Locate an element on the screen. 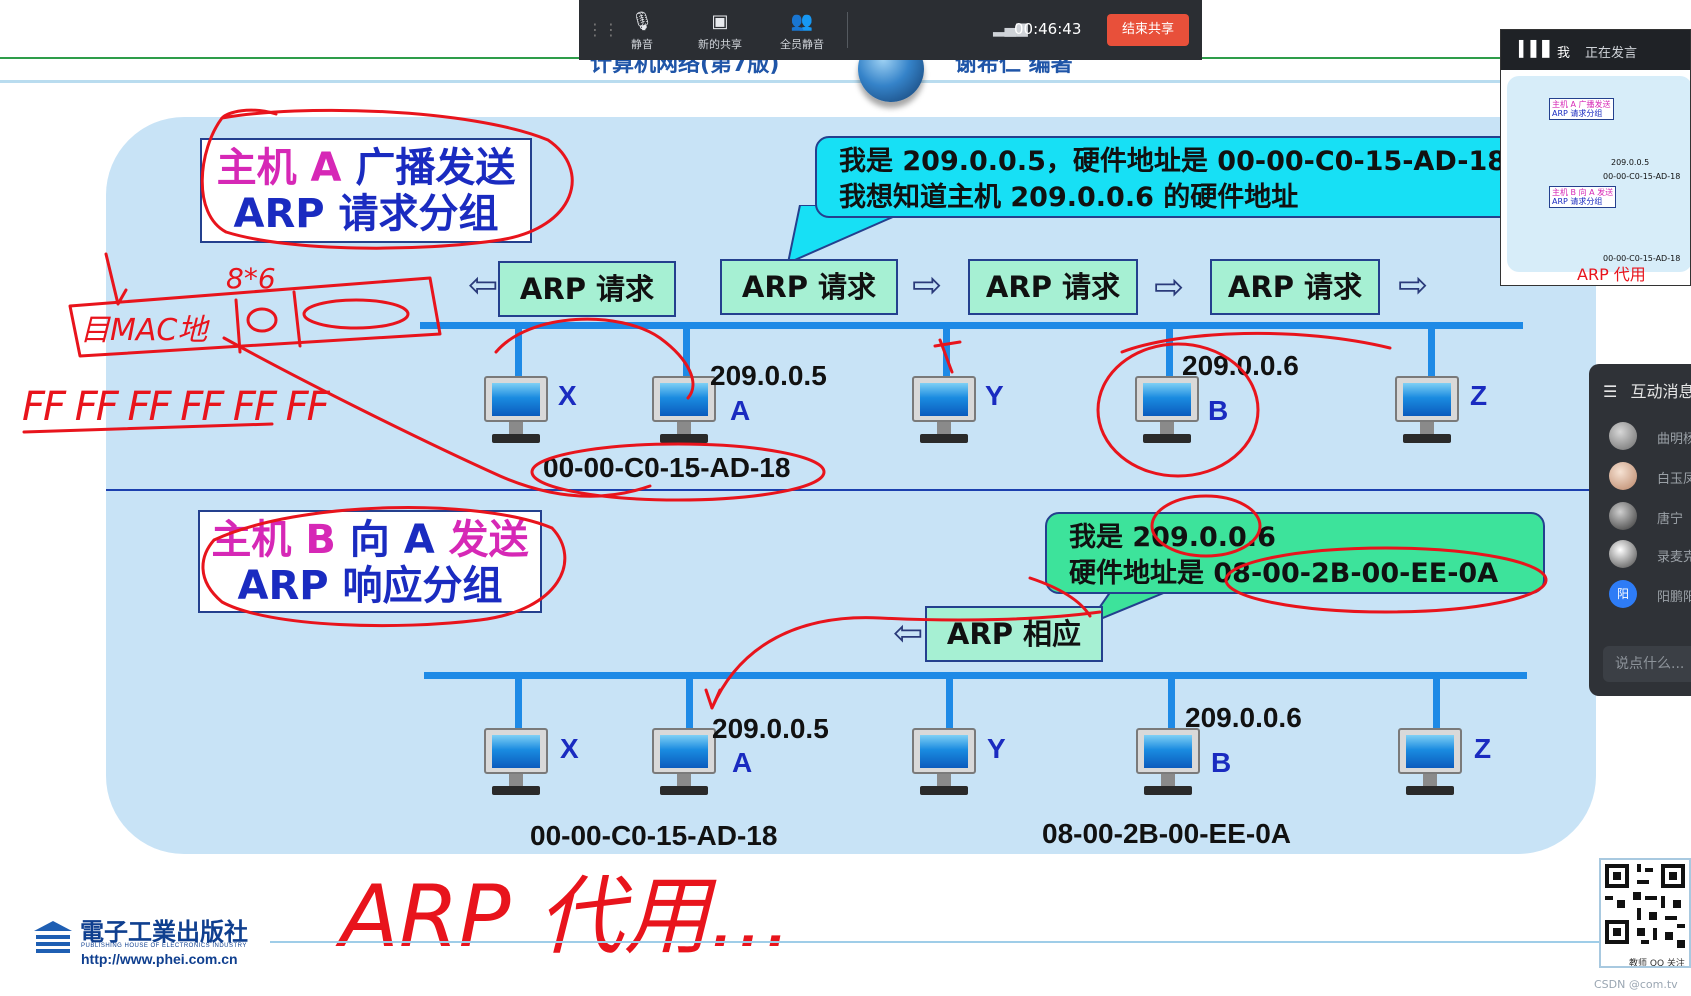  thumb-title-2: 主机 B 向 A 发送 ARP 请求分组 is located at coordinates (1583, 197).